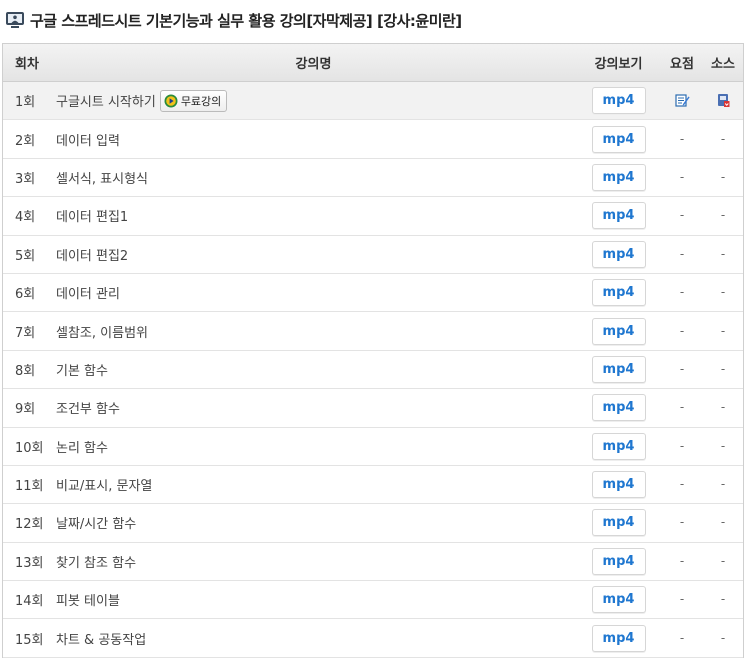  Describe the element at coordinates (313, 177) in the screenshot. I see `lecture-title-cell: 셀서식, 표시형식` at that location.